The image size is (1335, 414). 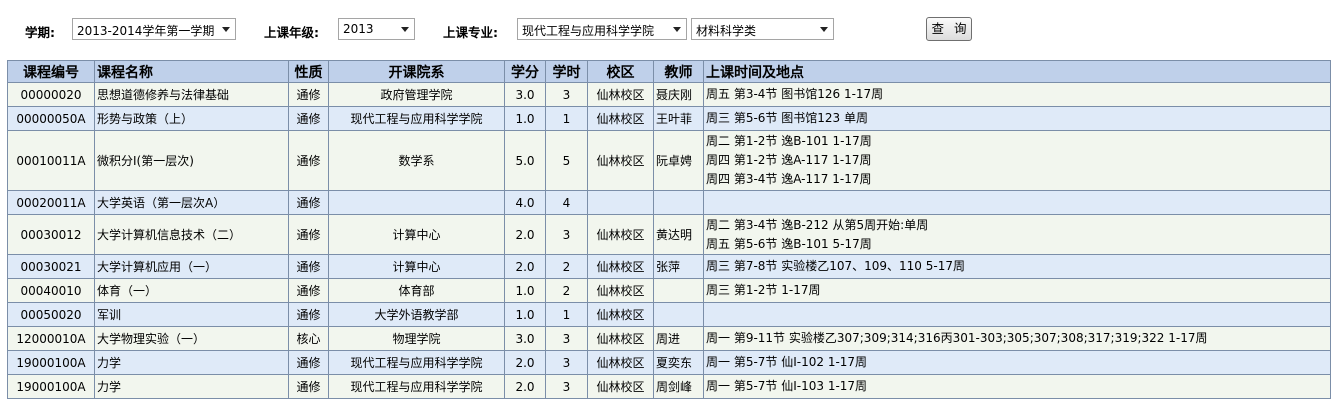 What do you see at coordinates (726, 31) in the screenshot?
I see `major-select-value: 材料科学类` at bounding box center [726, 31].